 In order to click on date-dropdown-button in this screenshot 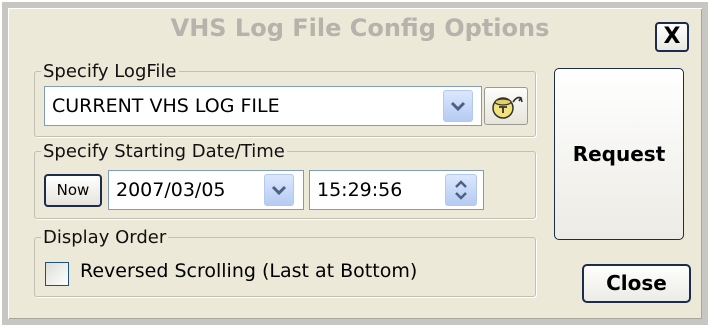, I will do `click(279, 190)`.